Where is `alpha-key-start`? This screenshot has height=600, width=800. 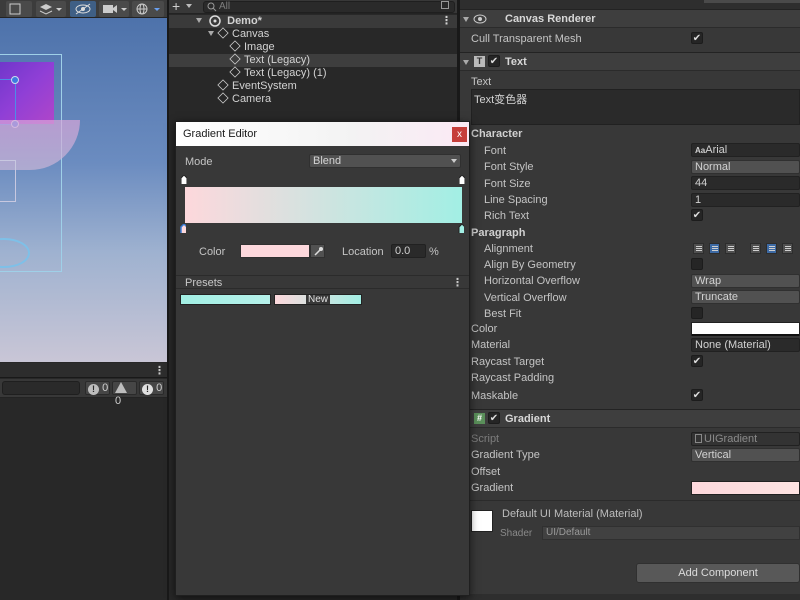 alpha-key-start is located at coordinates (184, 179).